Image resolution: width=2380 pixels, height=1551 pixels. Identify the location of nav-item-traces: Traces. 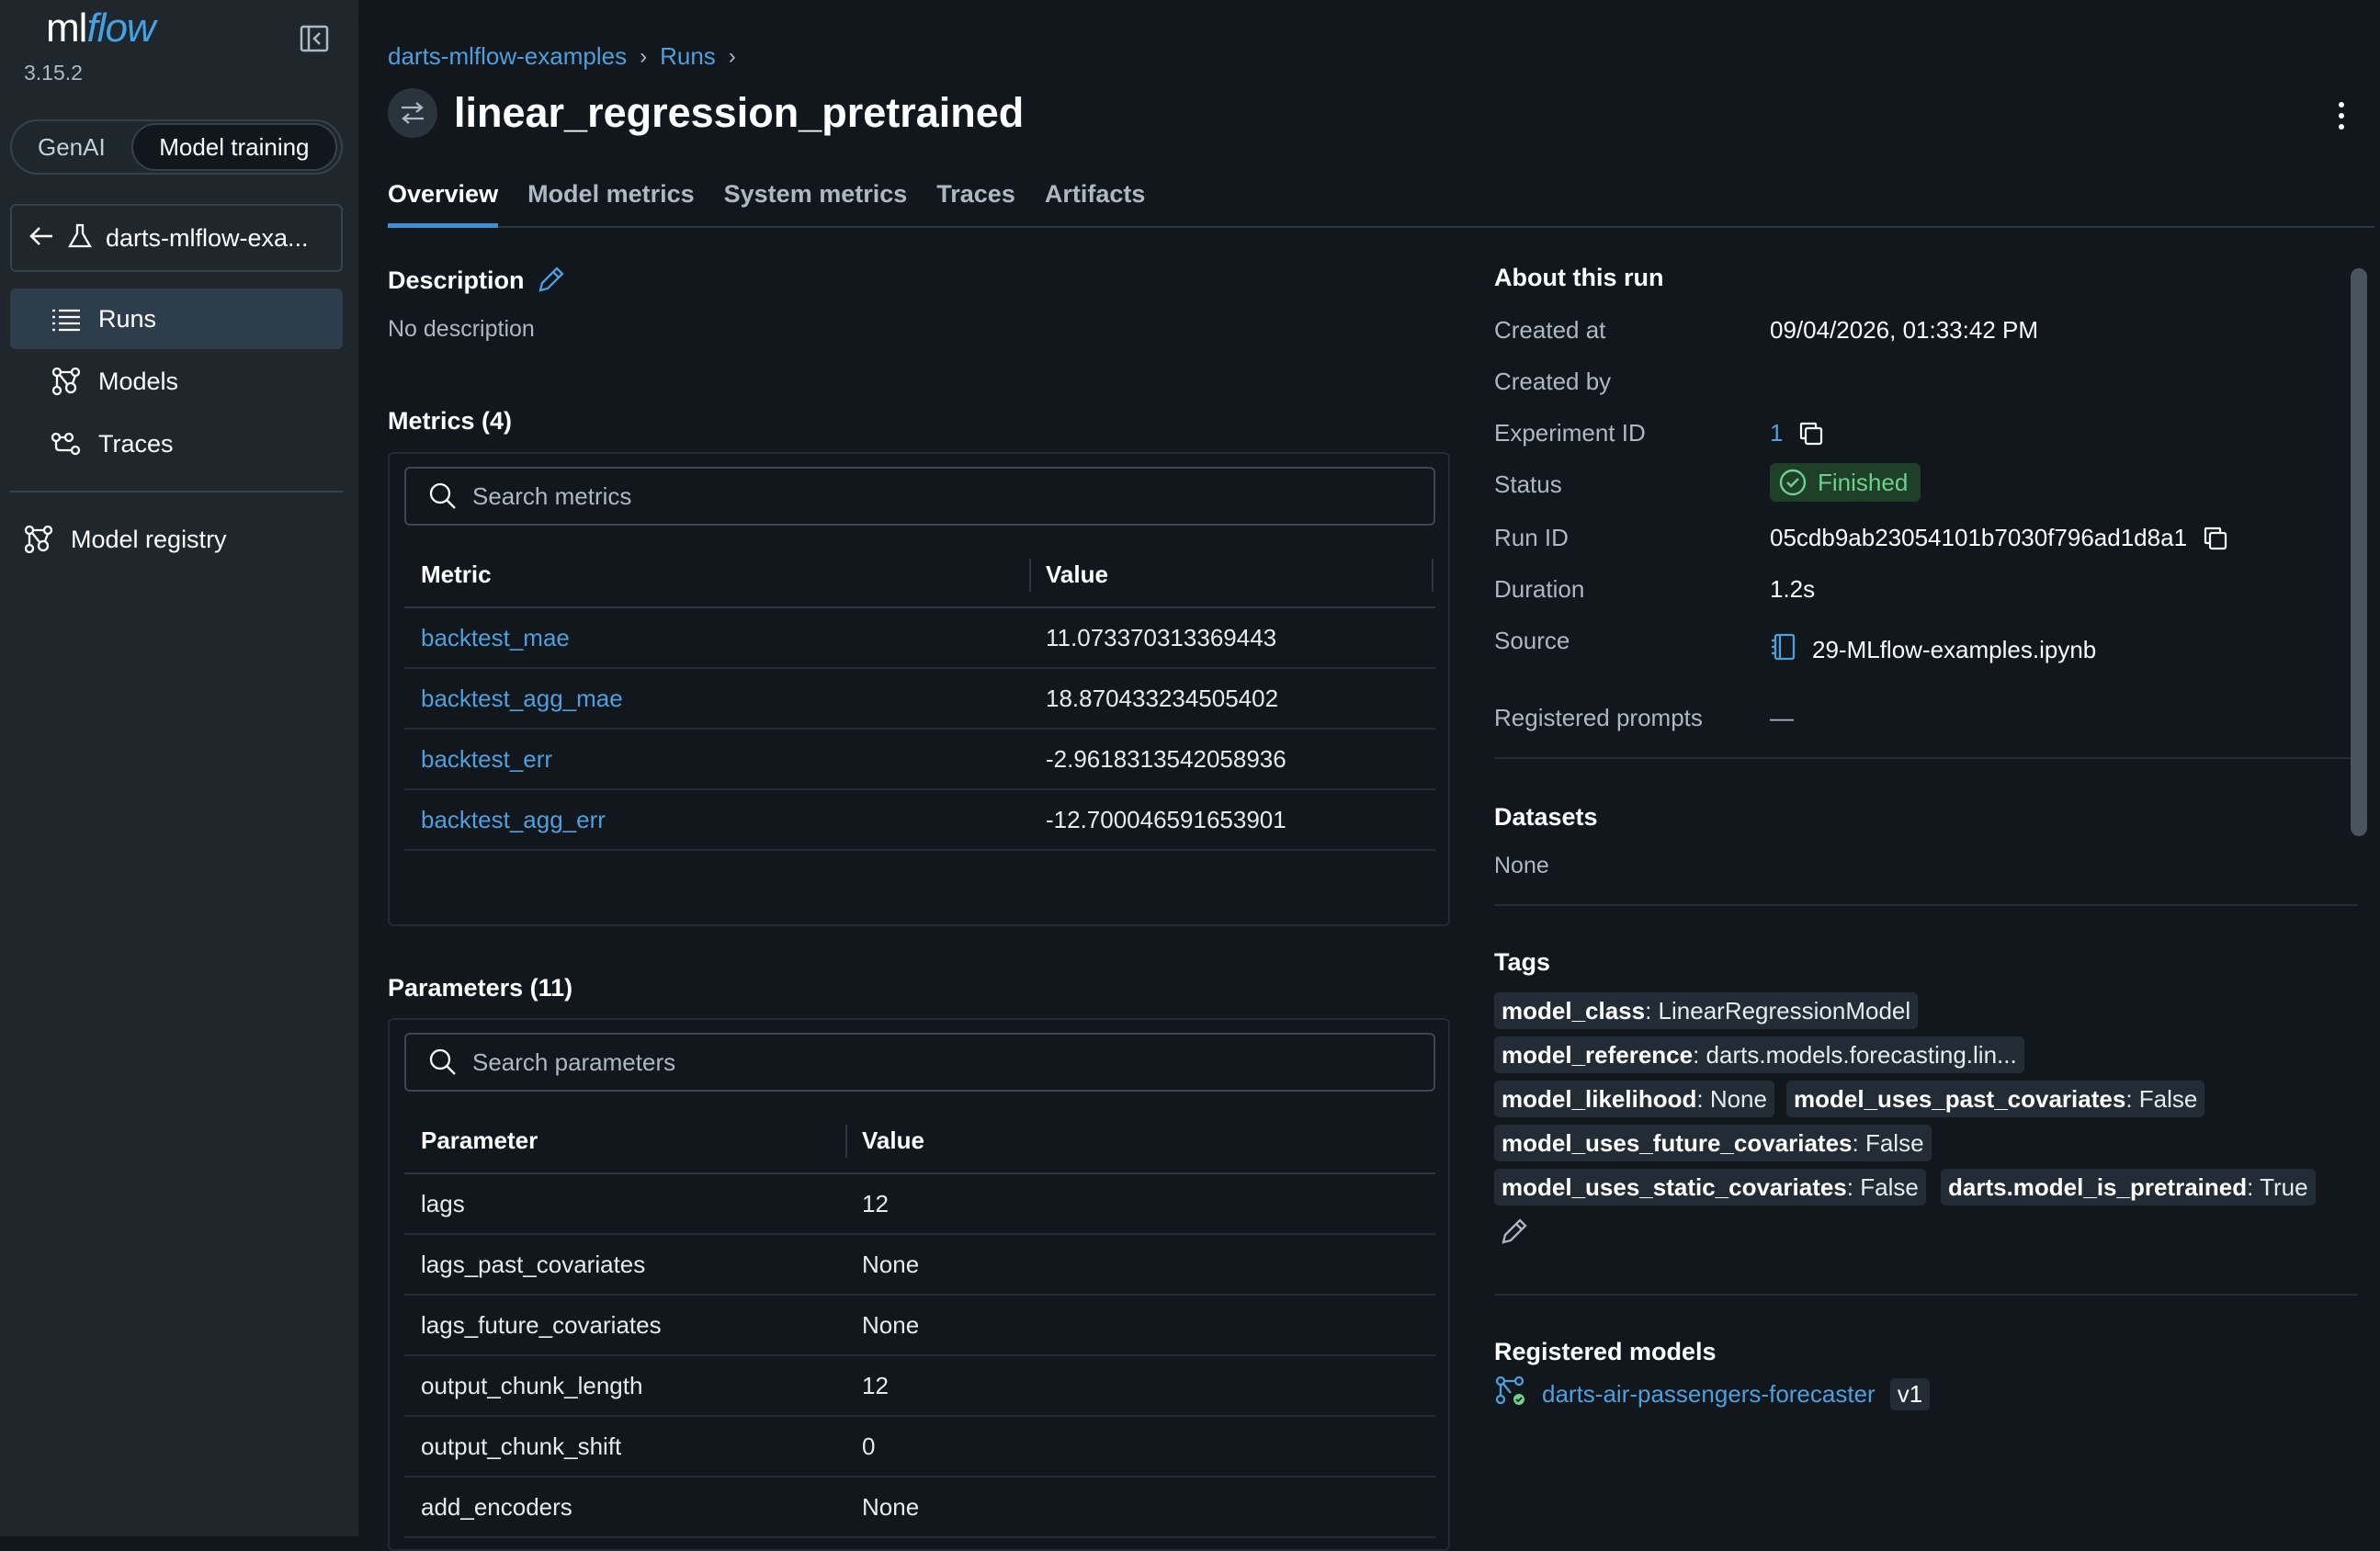
(176, 443).